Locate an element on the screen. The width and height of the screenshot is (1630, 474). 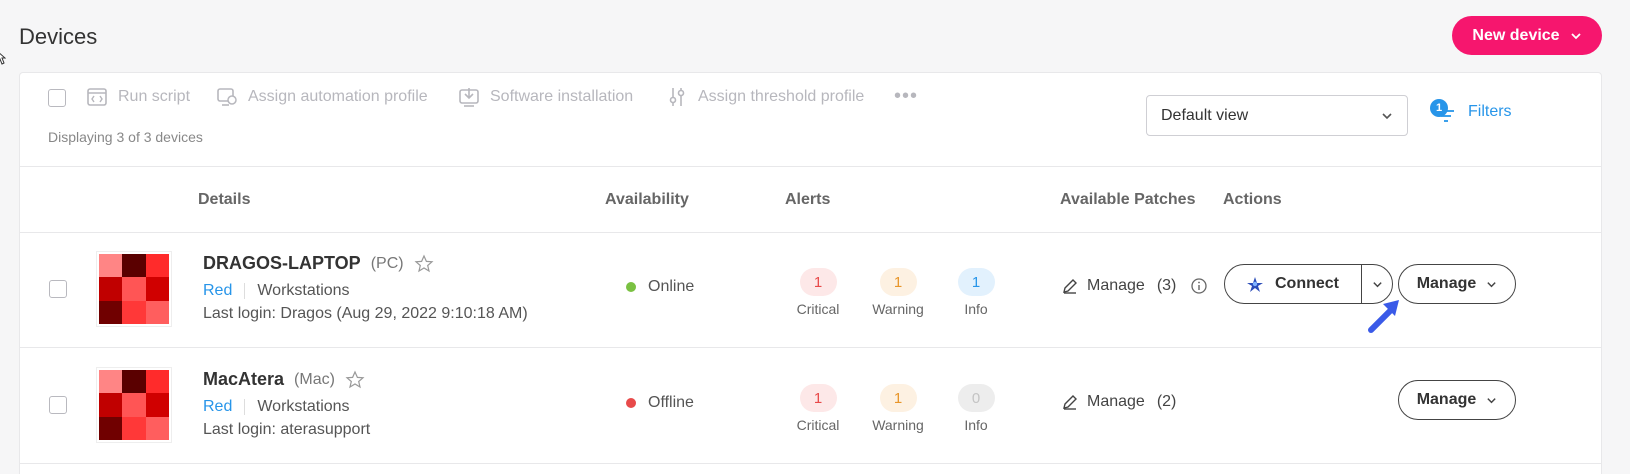
assign-threshold-action: Assign threshold profile is located at coordinates (765, 97).